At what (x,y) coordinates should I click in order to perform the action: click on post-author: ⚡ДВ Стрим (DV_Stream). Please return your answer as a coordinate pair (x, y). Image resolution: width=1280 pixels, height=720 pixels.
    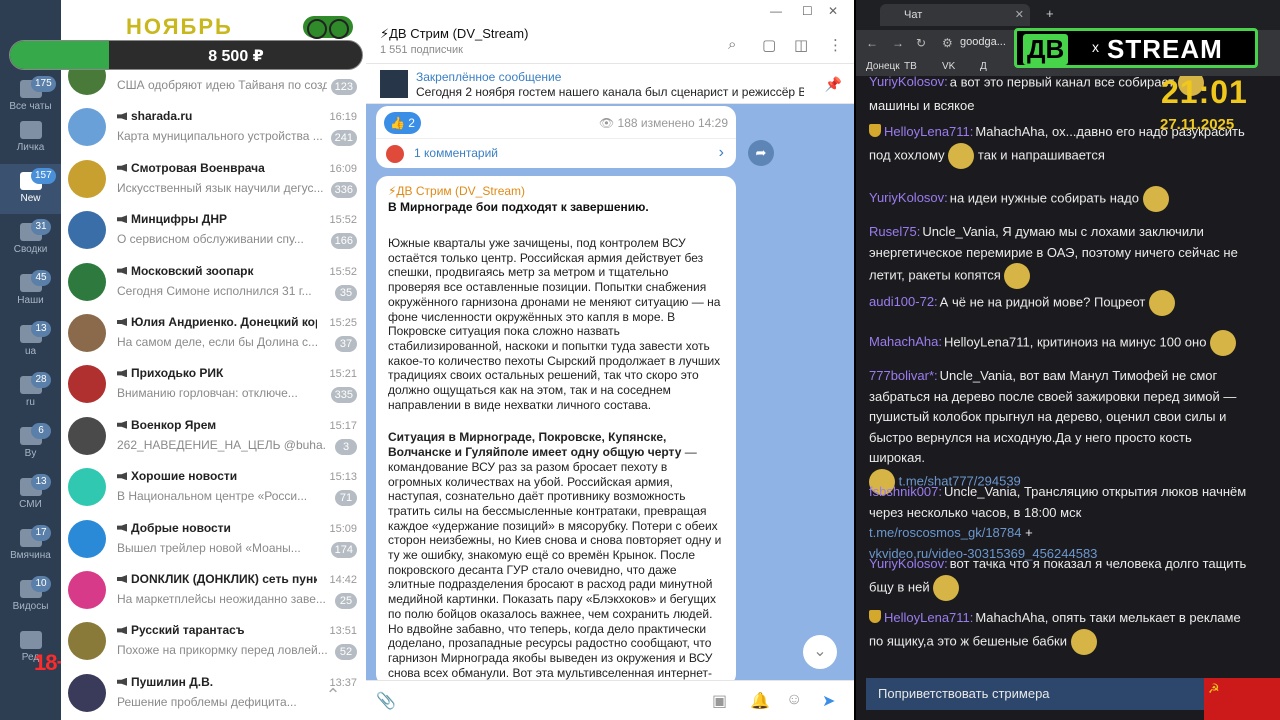
    Looking at the image, I should click on (556, 191).